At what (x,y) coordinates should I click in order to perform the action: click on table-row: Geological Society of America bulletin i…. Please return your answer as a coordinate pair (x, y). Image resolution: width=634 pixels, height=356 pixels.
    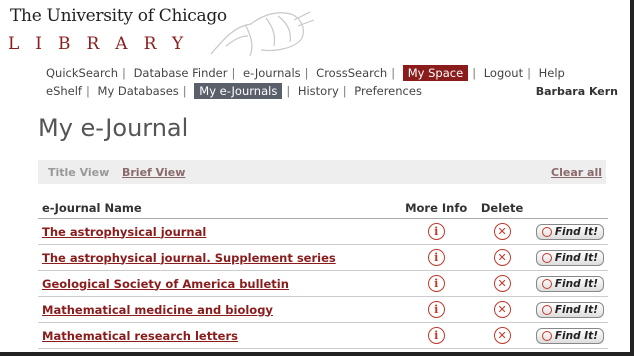
    Looking at the image, I should click on (323, 283).